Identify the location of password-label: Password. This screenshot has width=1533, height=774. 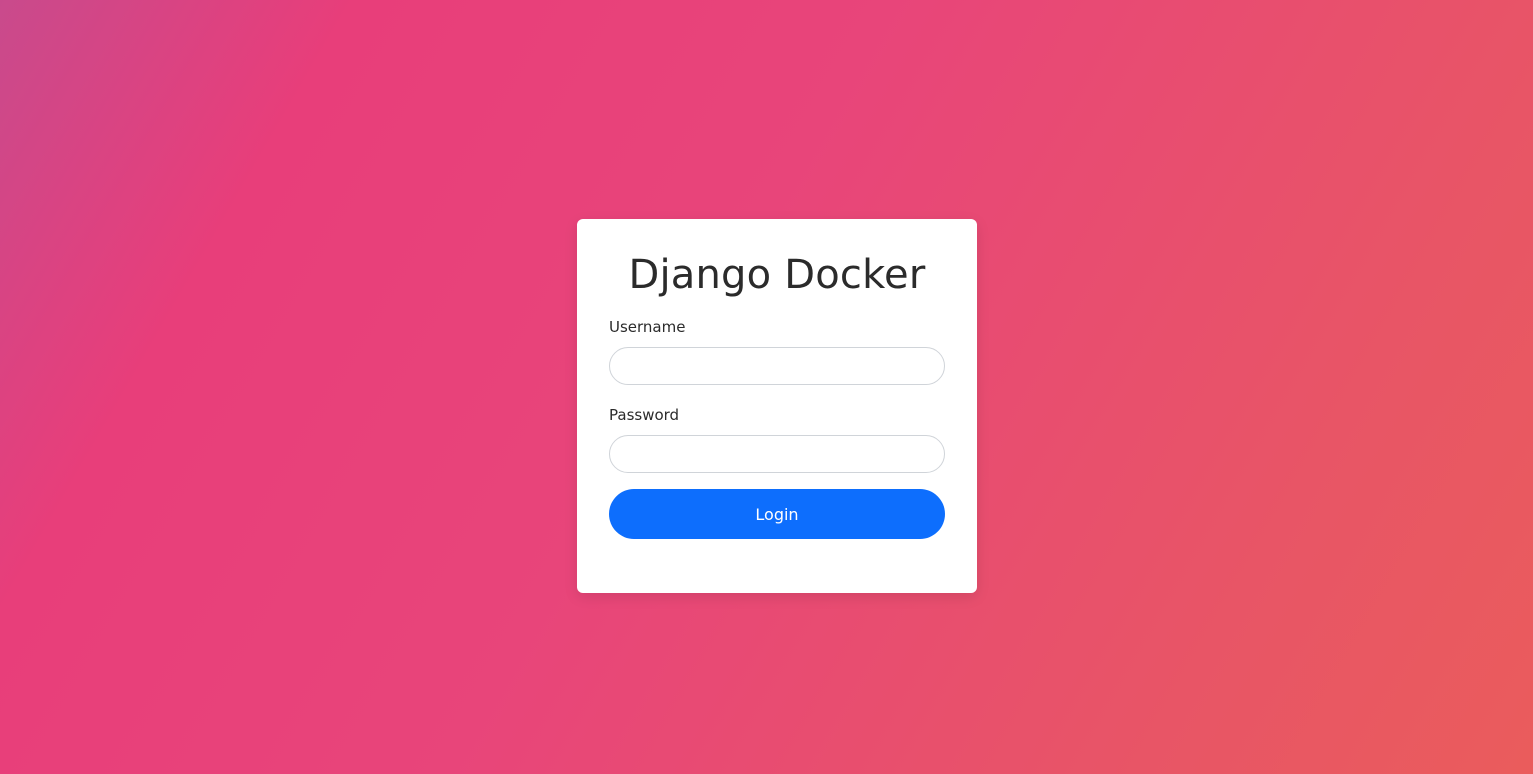
(644, 415).